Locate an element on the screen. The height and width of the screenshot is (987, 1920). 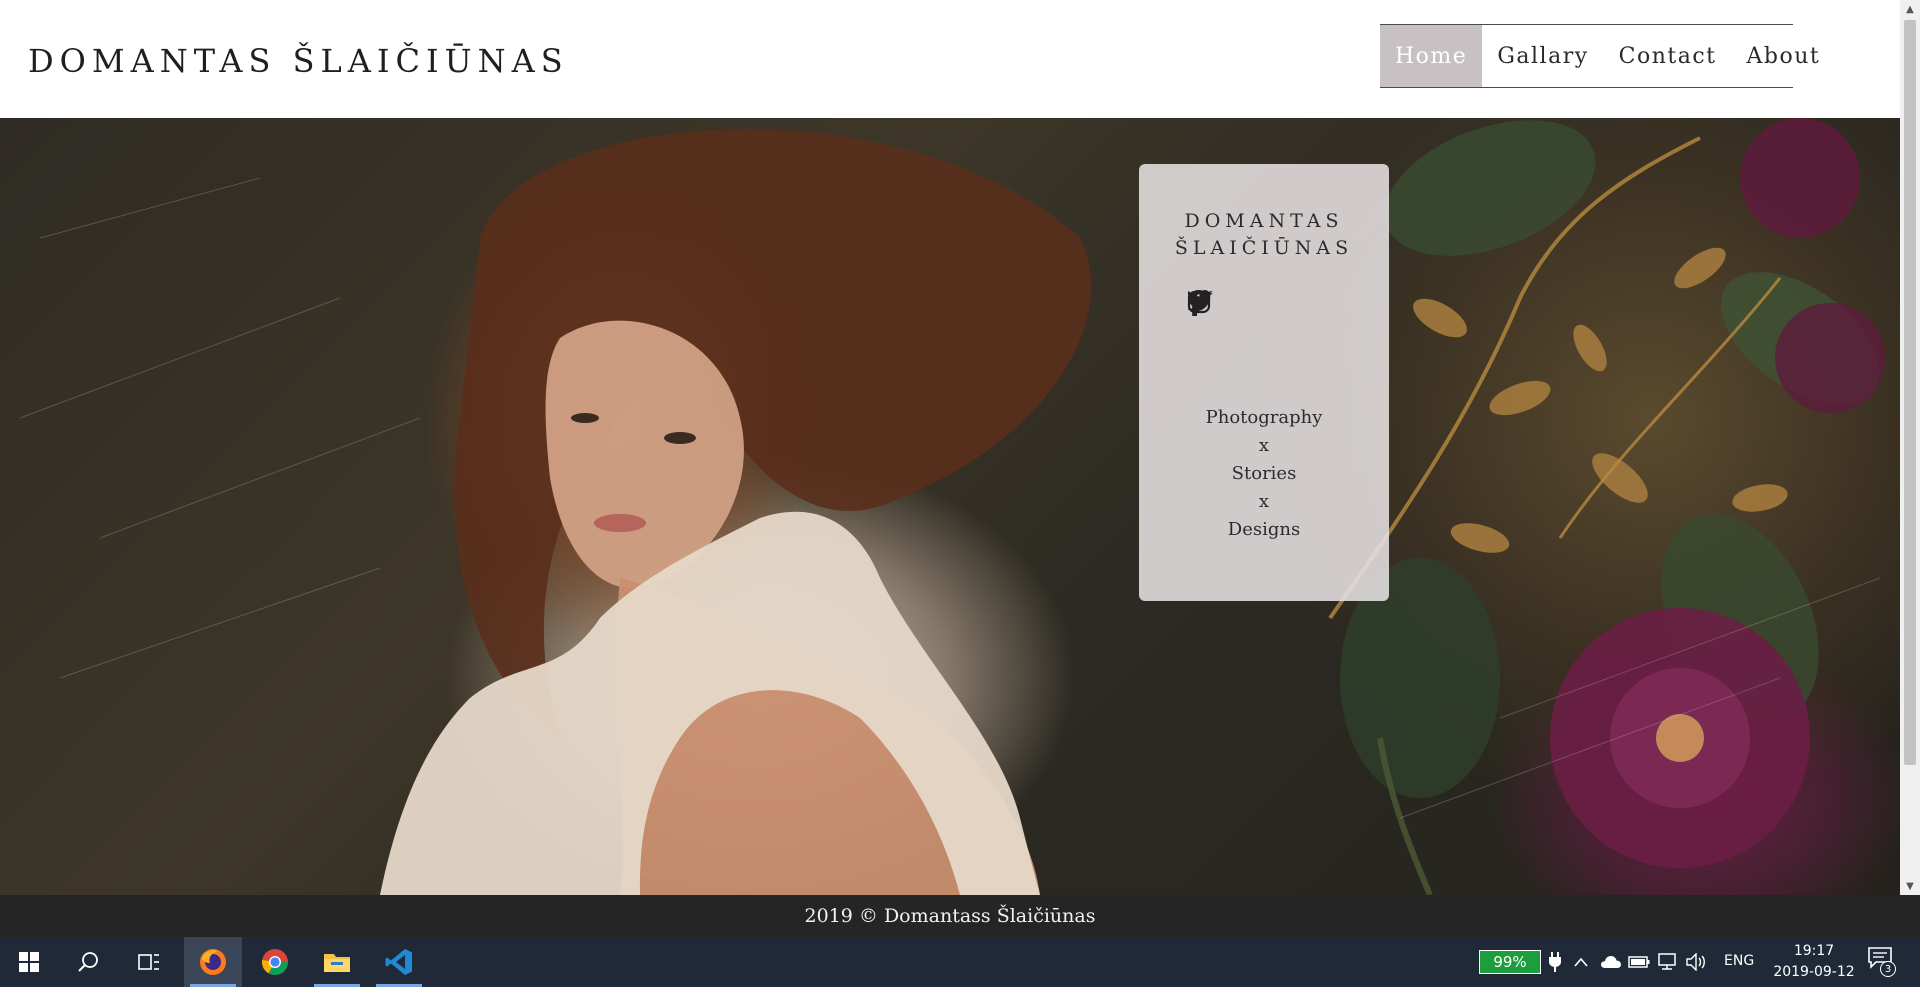
main-nav: Home Gallary Contact About is located at coordinates (1599, 56).